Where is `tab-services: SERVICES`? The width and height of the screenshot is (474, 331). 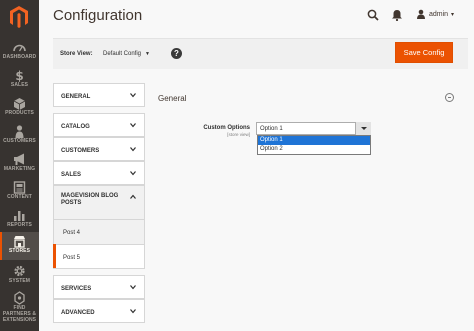 tab-services: SERVICES is located at coordinates (99, 287).